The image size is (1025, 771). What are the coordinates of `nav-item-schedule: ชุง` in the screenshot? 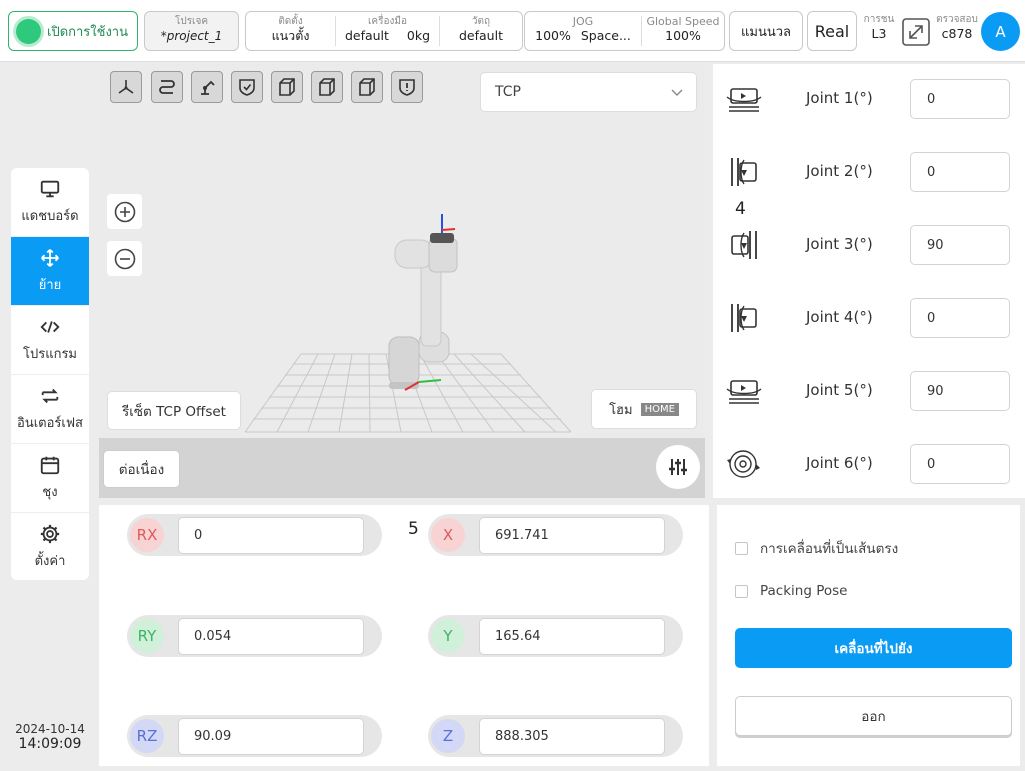 It's located at (50, 478).